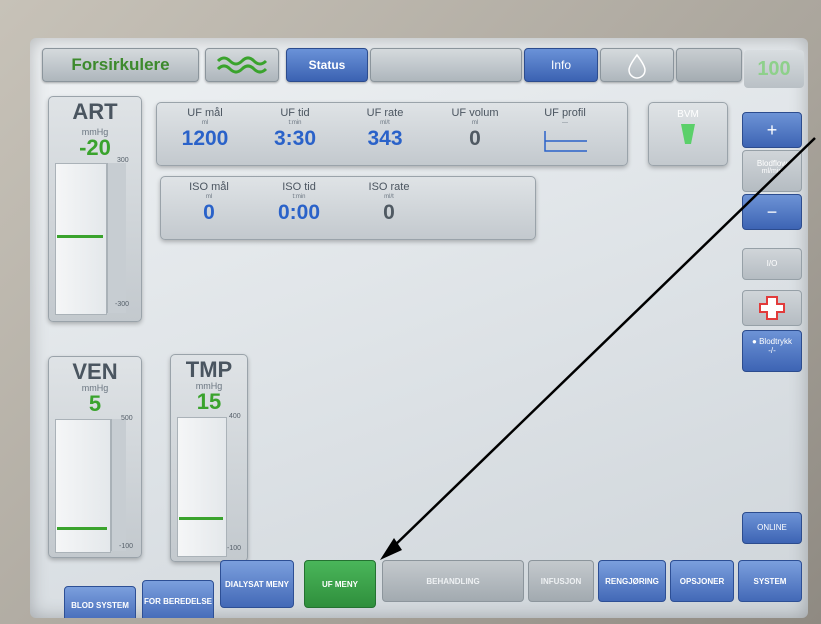  I want to click on ven-value: 5, so click(95, 403).